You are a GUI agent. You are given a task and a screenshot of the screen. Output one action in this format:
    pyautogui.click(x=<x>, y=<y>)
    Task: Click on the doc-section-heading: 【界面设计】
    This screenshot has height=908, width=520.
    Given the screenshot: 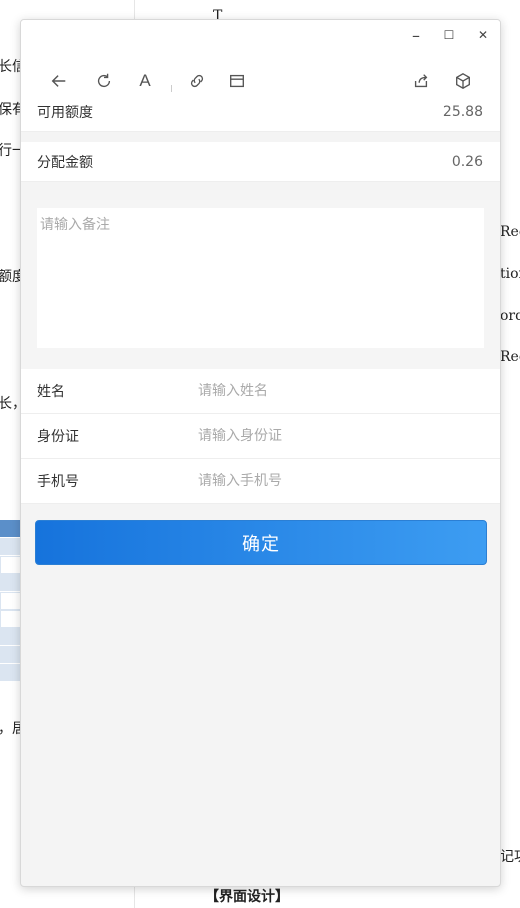 What is the action you would take?
    pyautogui.click(x=247, y=897)
    